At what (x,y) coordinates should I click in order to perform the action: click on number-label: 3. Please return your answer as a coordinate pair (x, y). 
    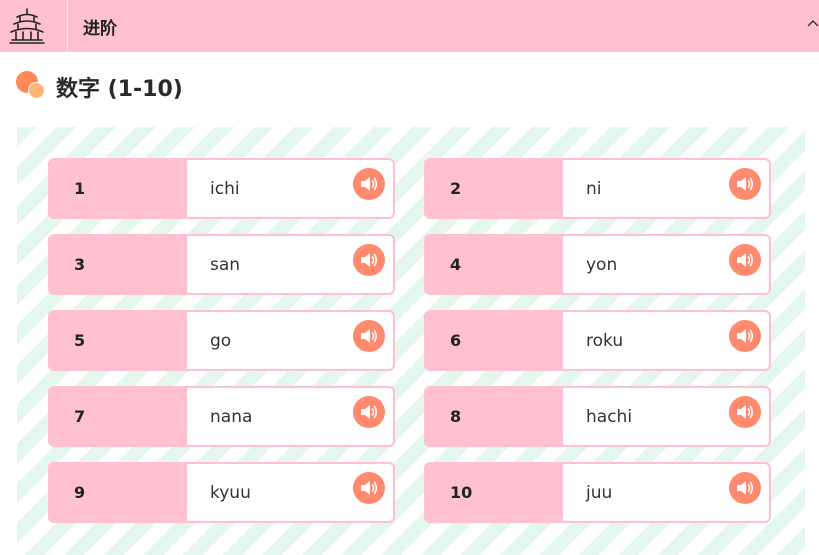
    Looking at the image, I should click on (118, 264).